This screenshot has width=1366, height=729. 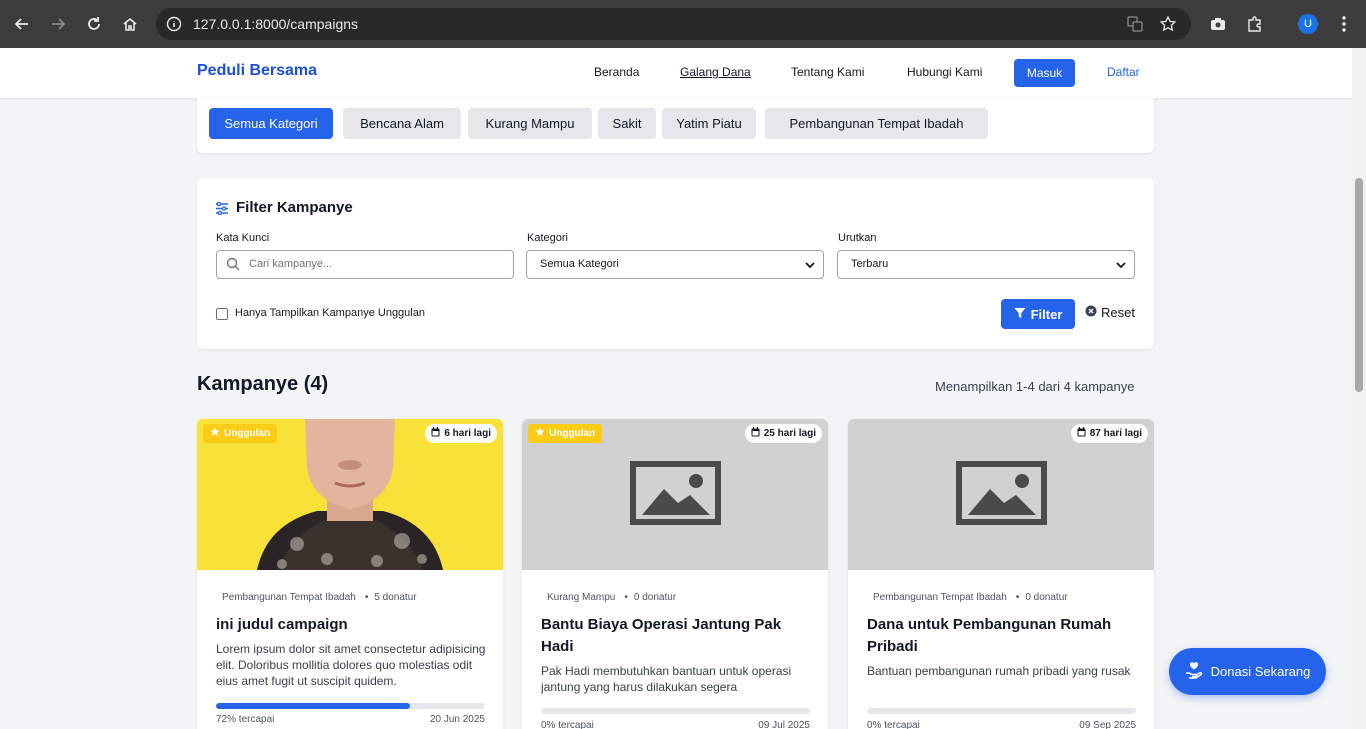 What do you see at coordinates (530, 123) in the screenshot?
I see `category-chip-kurang-mampu: Kurang Mampu` at bounding box center [530, 123].